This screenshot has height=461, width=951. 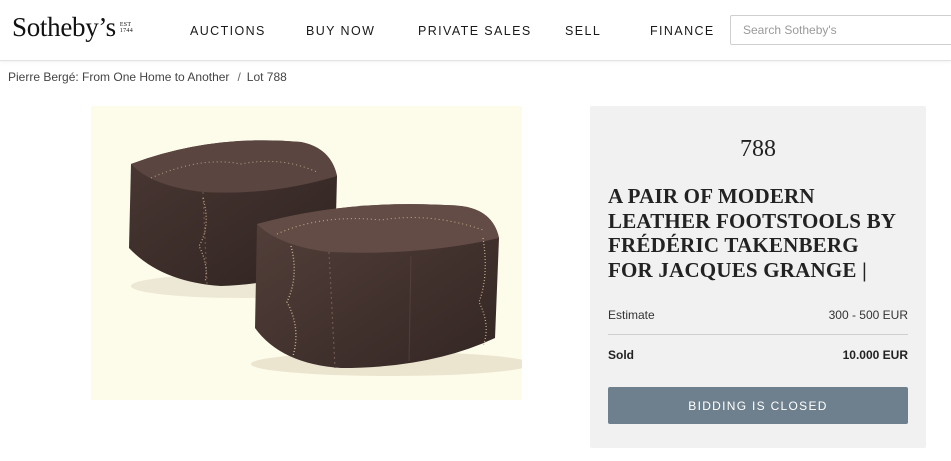 I want to click on divider, so click(x=758, y=334).